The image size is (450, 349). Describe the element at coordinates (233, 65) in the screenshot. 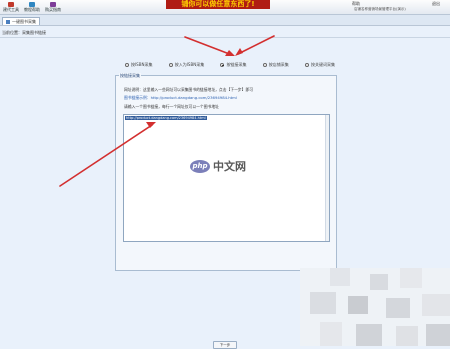

I see `radio-link: 按链接采集` at that location.